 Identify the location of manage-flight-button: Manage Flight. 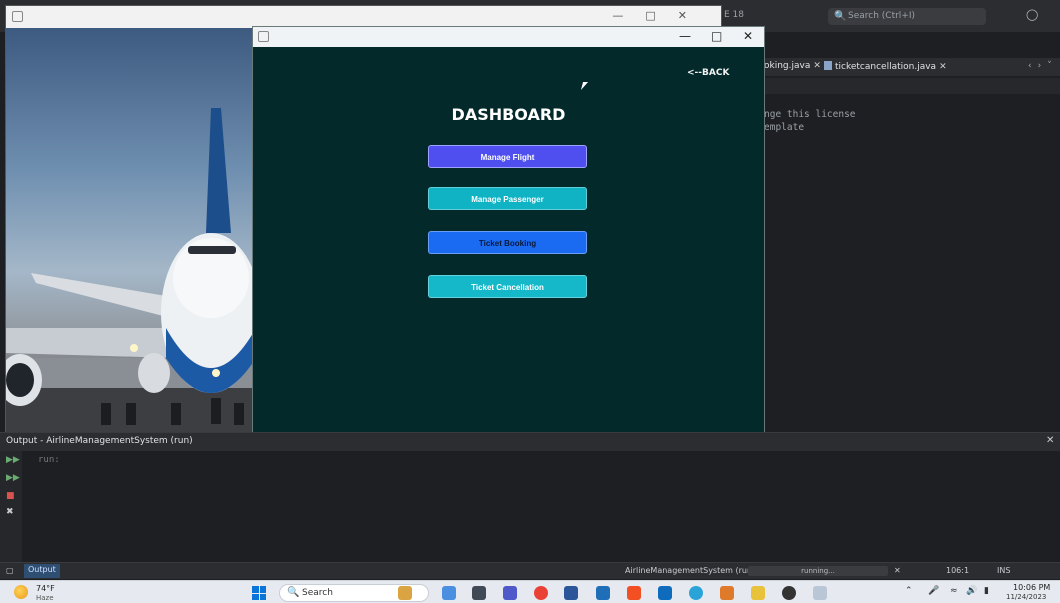
(507, 156).